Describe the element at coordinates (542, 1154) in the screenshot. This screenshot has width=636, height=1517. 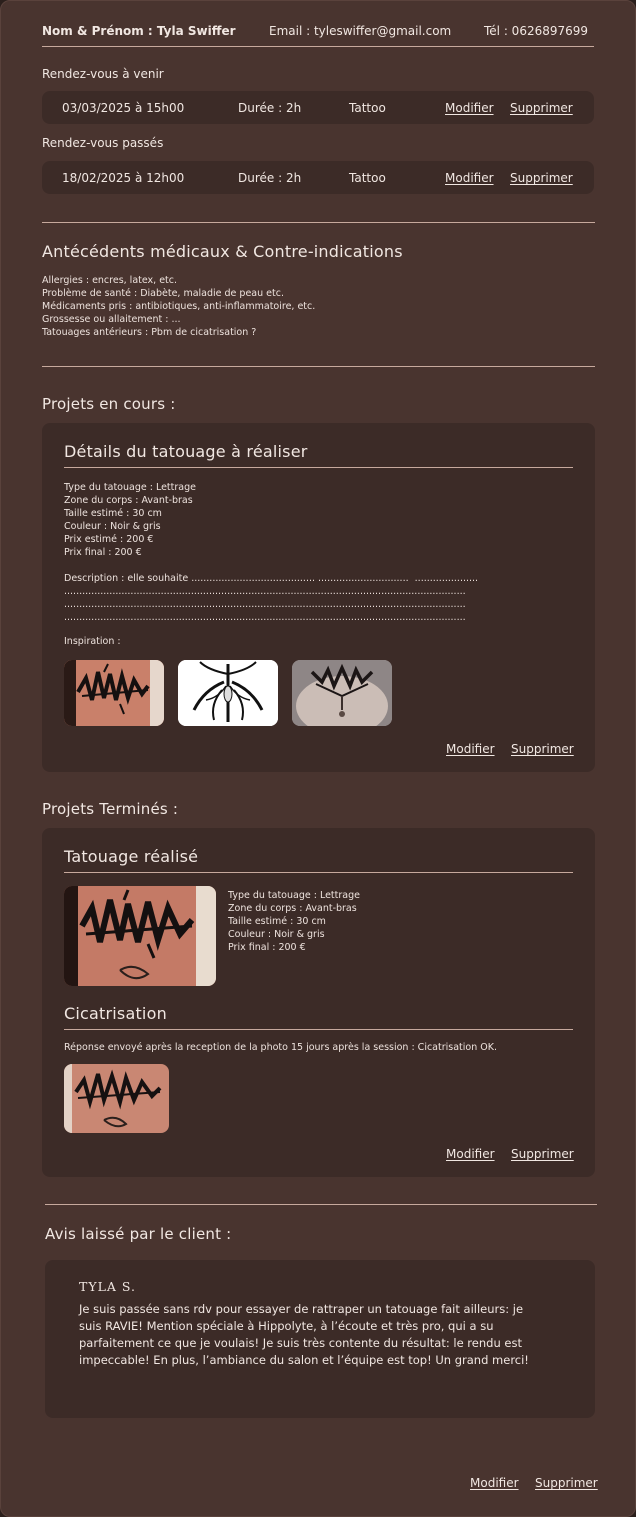
I see `delete-finished-project-link: Supprimer` at that location.